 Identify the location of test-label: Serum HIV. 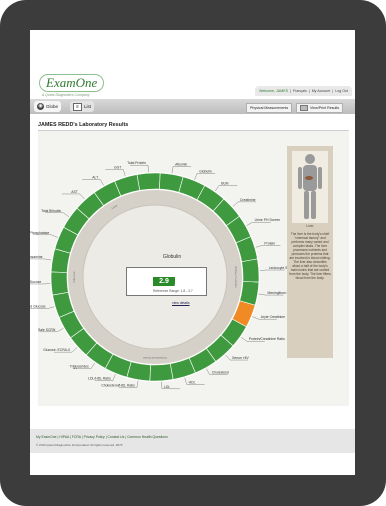
(240, 358).